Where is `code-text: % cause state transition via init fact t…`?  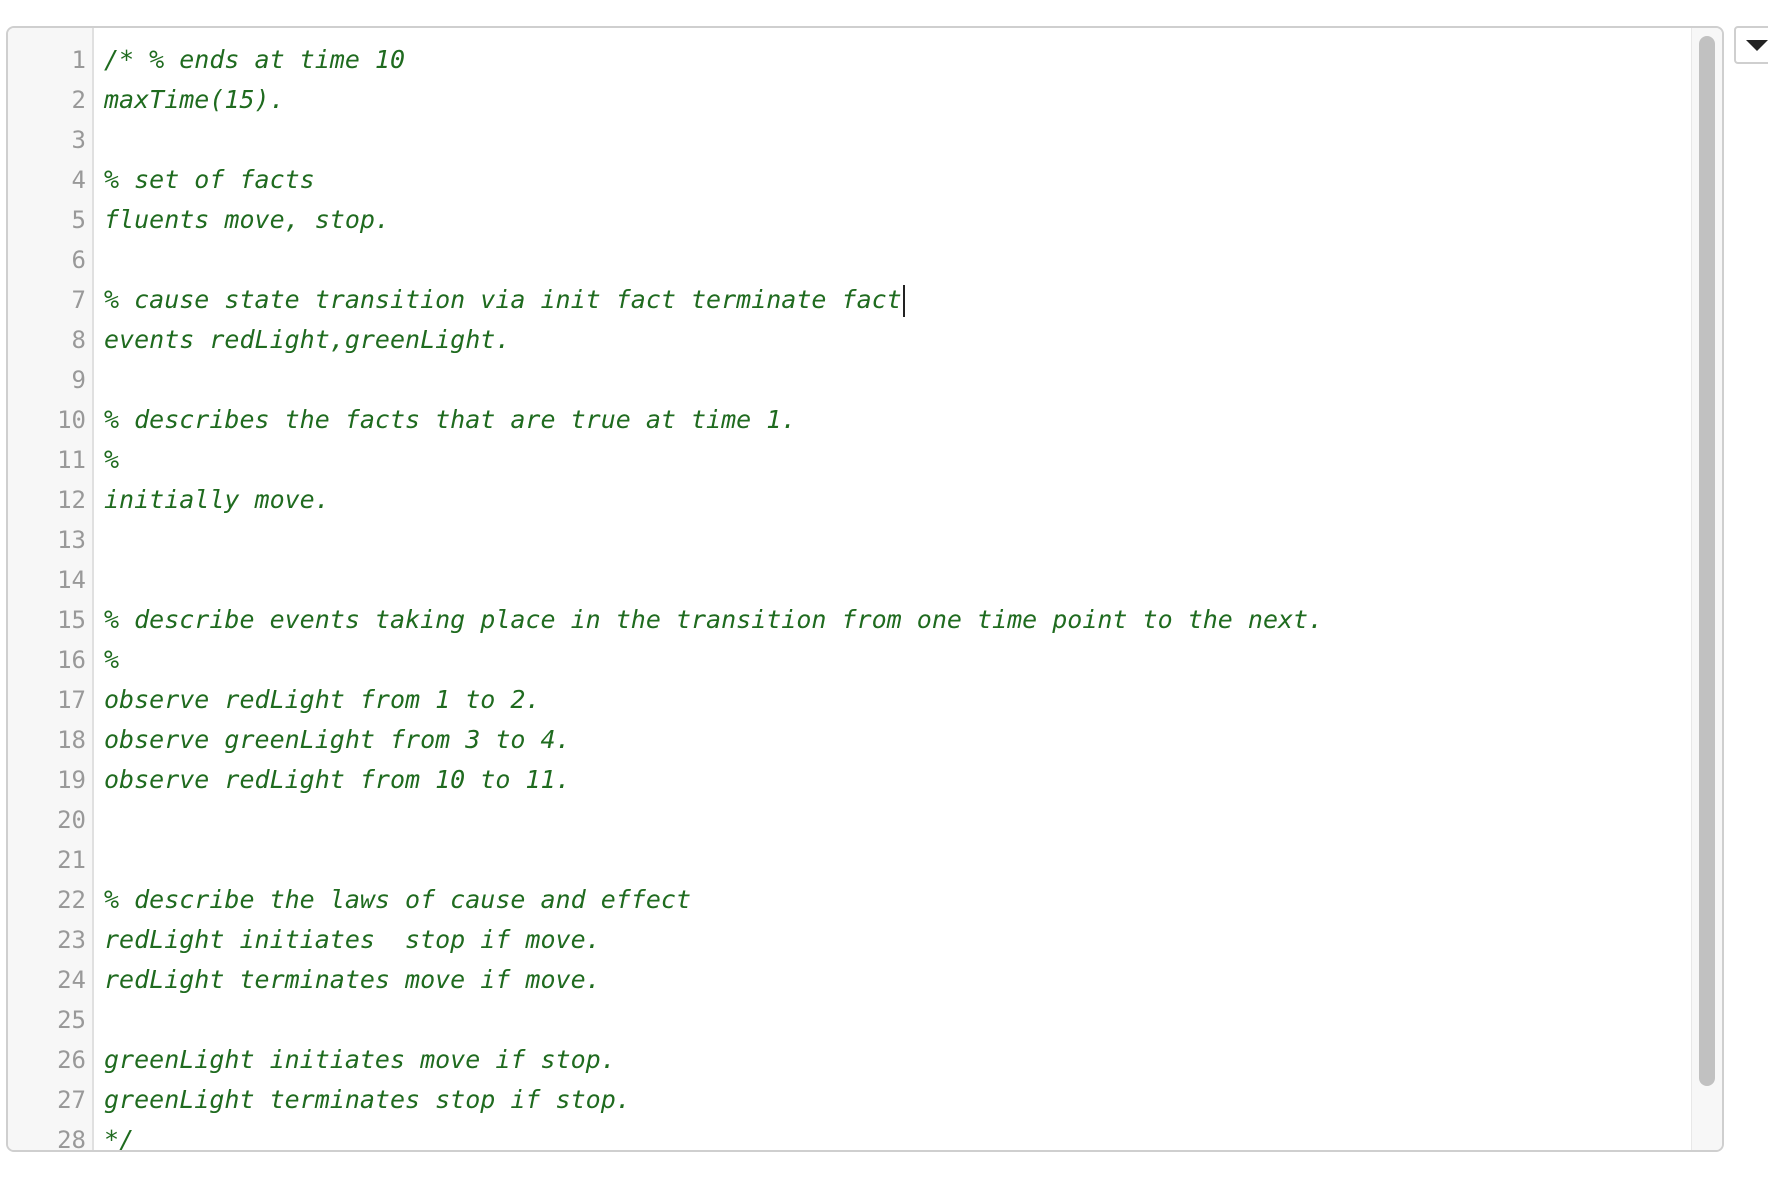
code-text: % cause state transition via init fact t… is located at coordinates (504, 300).